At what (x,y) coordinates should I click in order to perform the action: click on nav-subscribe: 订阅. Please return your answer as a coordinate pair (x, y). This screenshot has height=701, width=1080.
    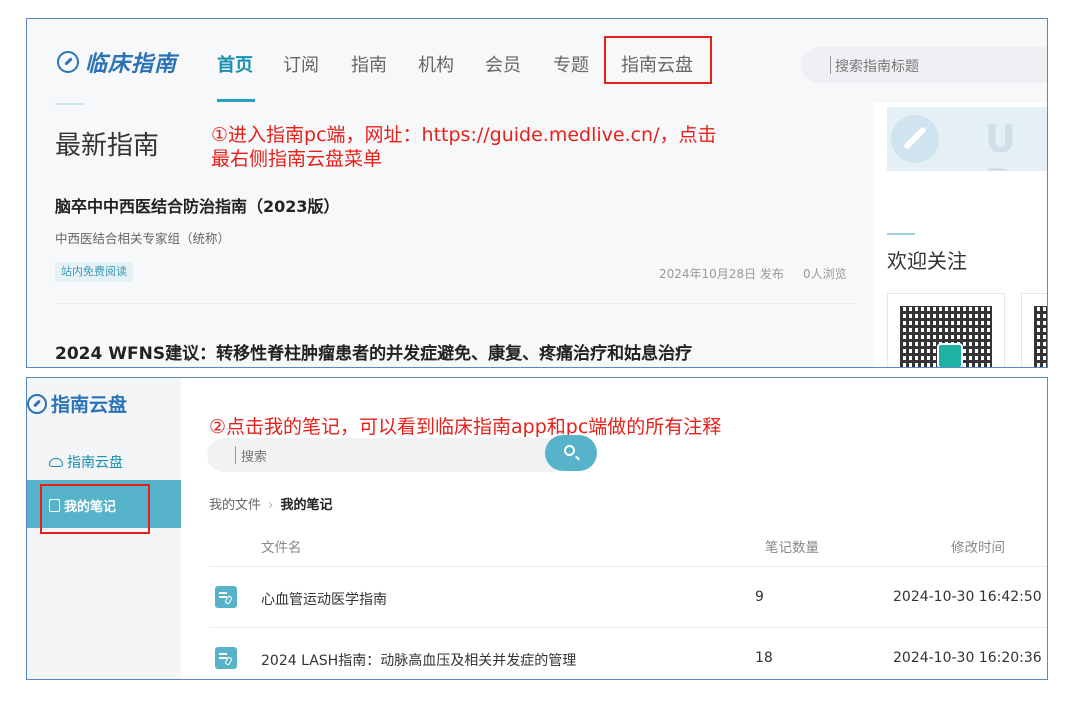
    Looking at the image, I should click on (301, 64).